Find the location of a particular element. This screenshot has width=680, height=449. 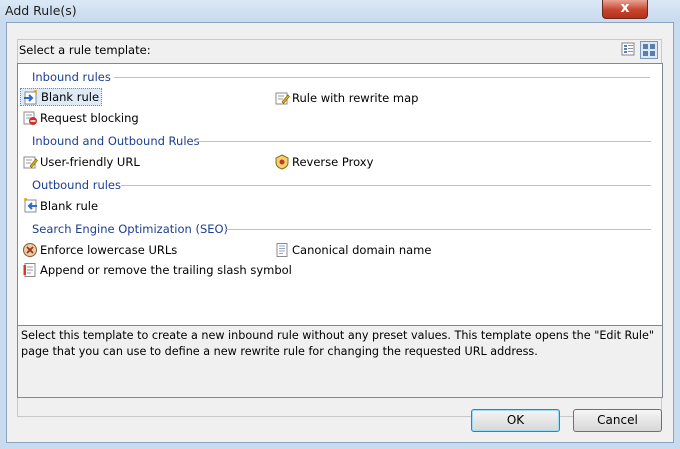

group-header-outbound: Outbound rules is located at coordinates (76, 185).